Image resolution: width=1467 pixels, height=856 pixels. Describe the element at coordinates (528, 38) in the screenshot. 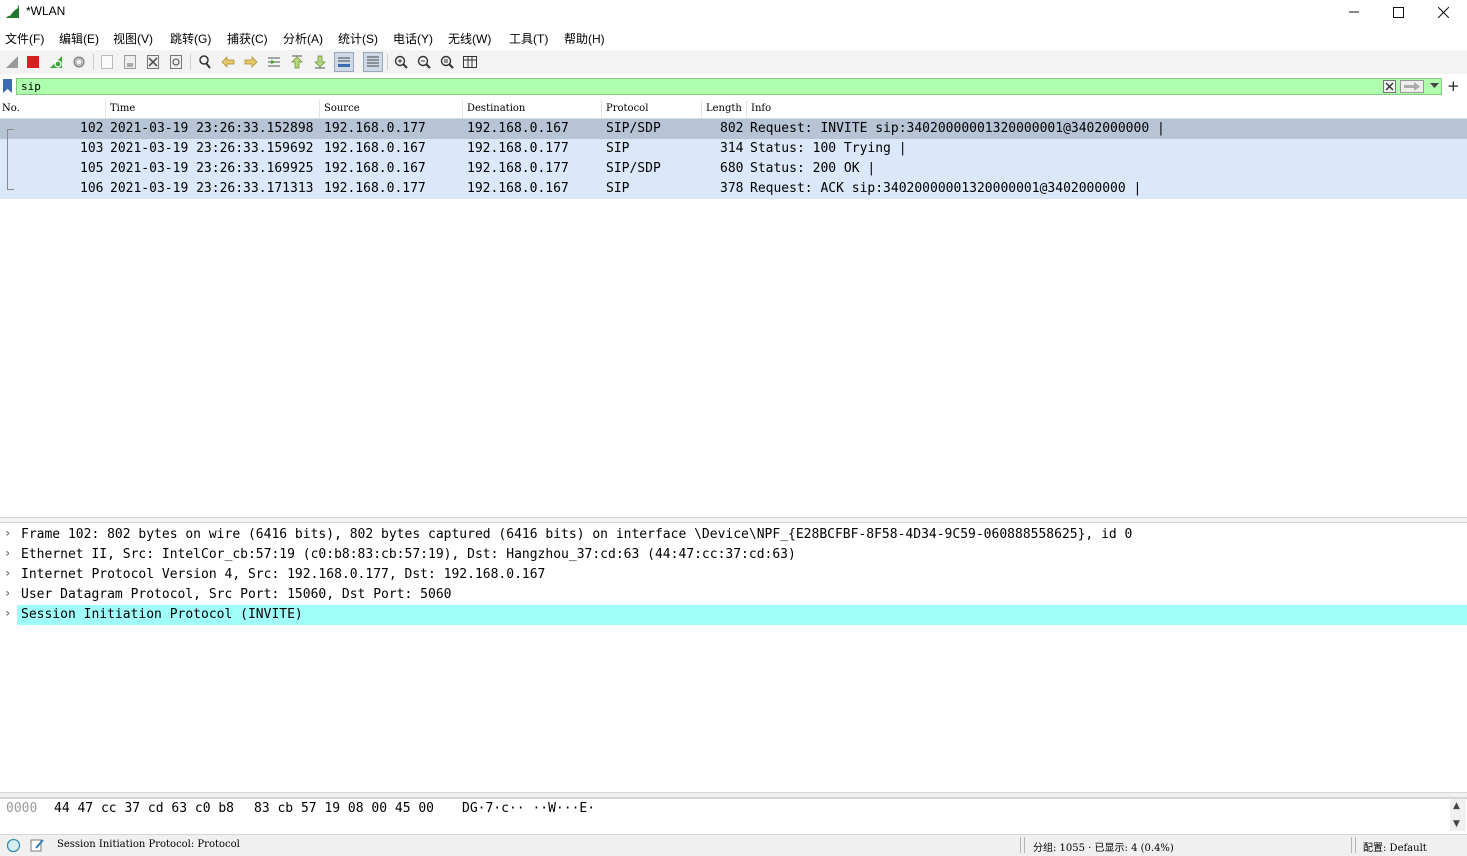

I see `menu-tools: 工具(T)` at that location.